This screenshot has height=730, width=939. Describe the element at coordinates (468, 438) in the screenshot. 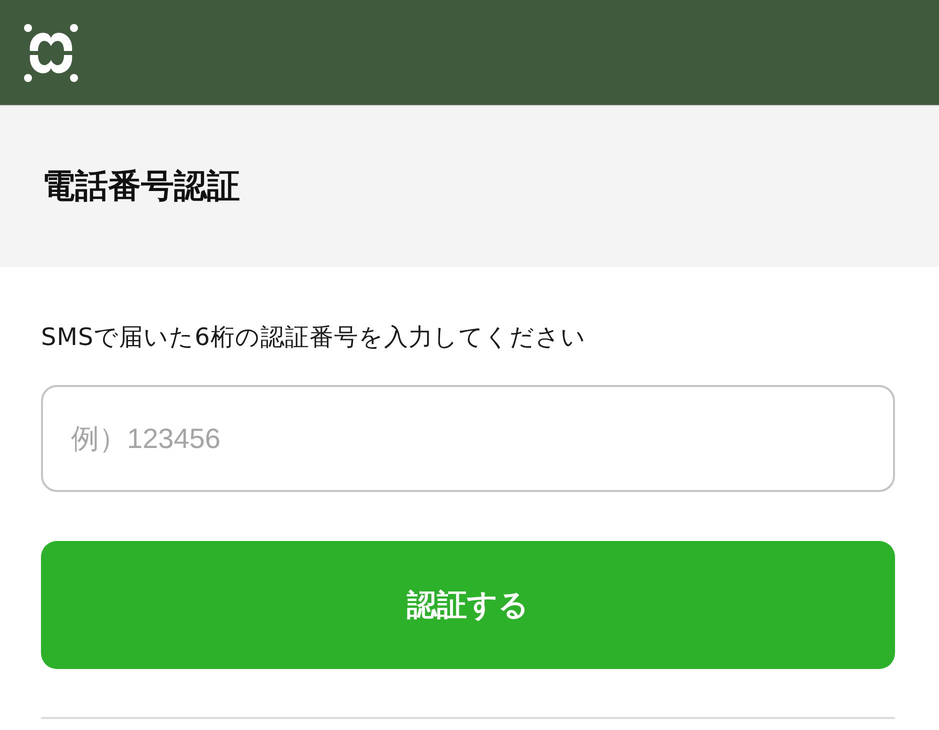

I see `code-input-field: 例）123456` at that location.